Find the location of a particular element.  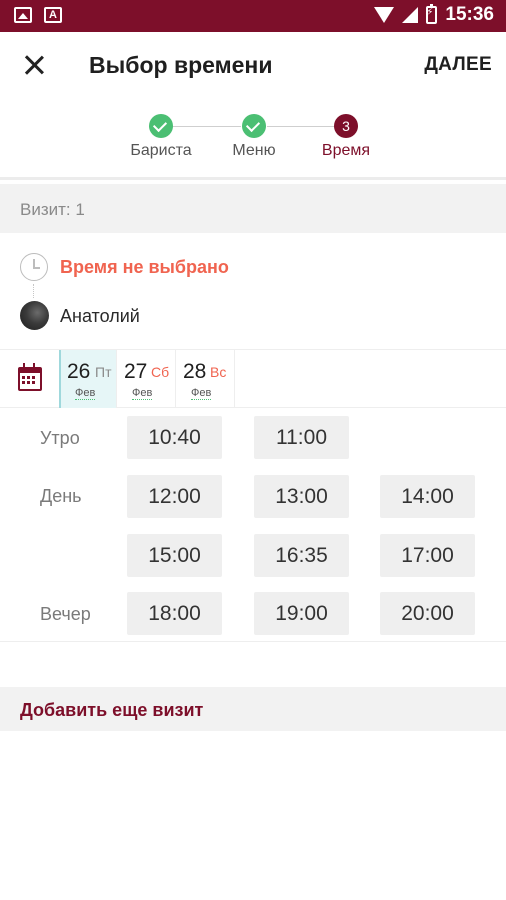

time-slot: 14:00 is located at coordinates (427, 496).